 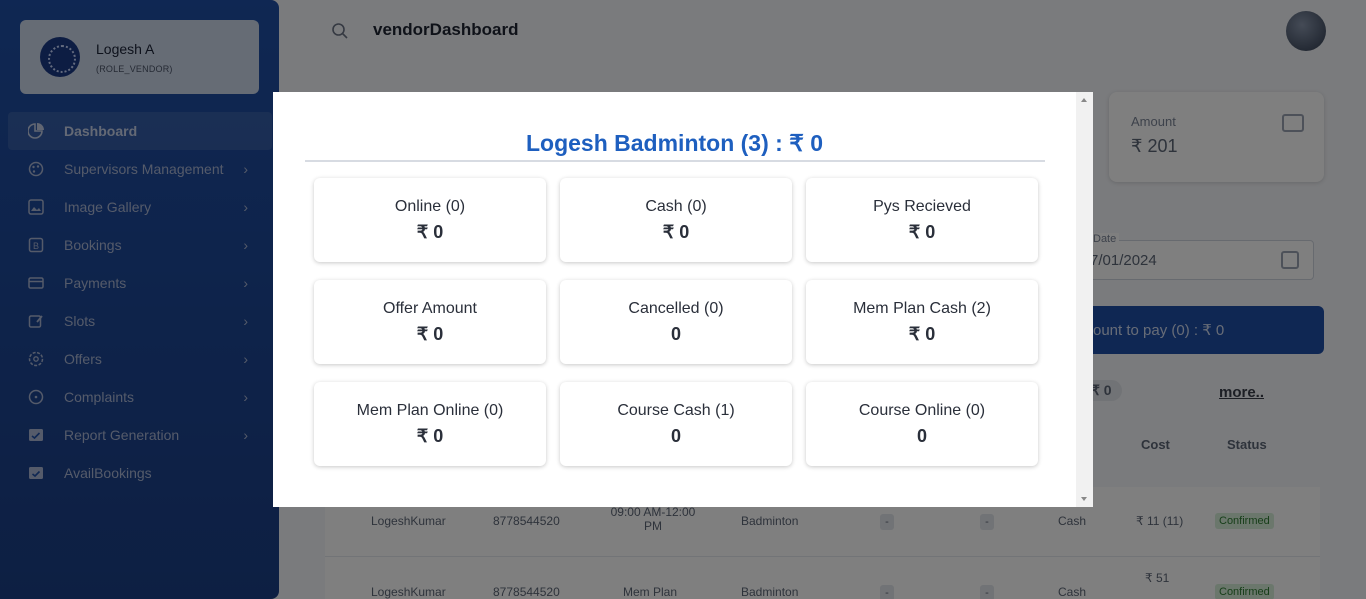 I want to click on stat-label: Cash (0), so click(x=676, y=206).